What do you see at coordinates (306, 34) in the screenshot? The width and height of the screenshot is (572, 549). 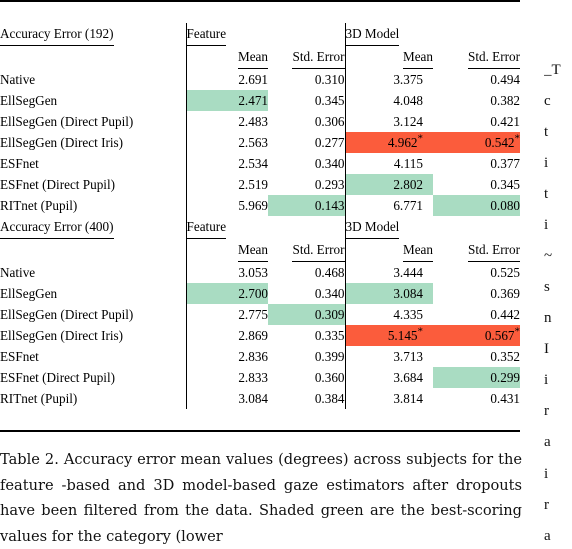 I see `group-header-feature-spacer` at bounding box center [306, 34].